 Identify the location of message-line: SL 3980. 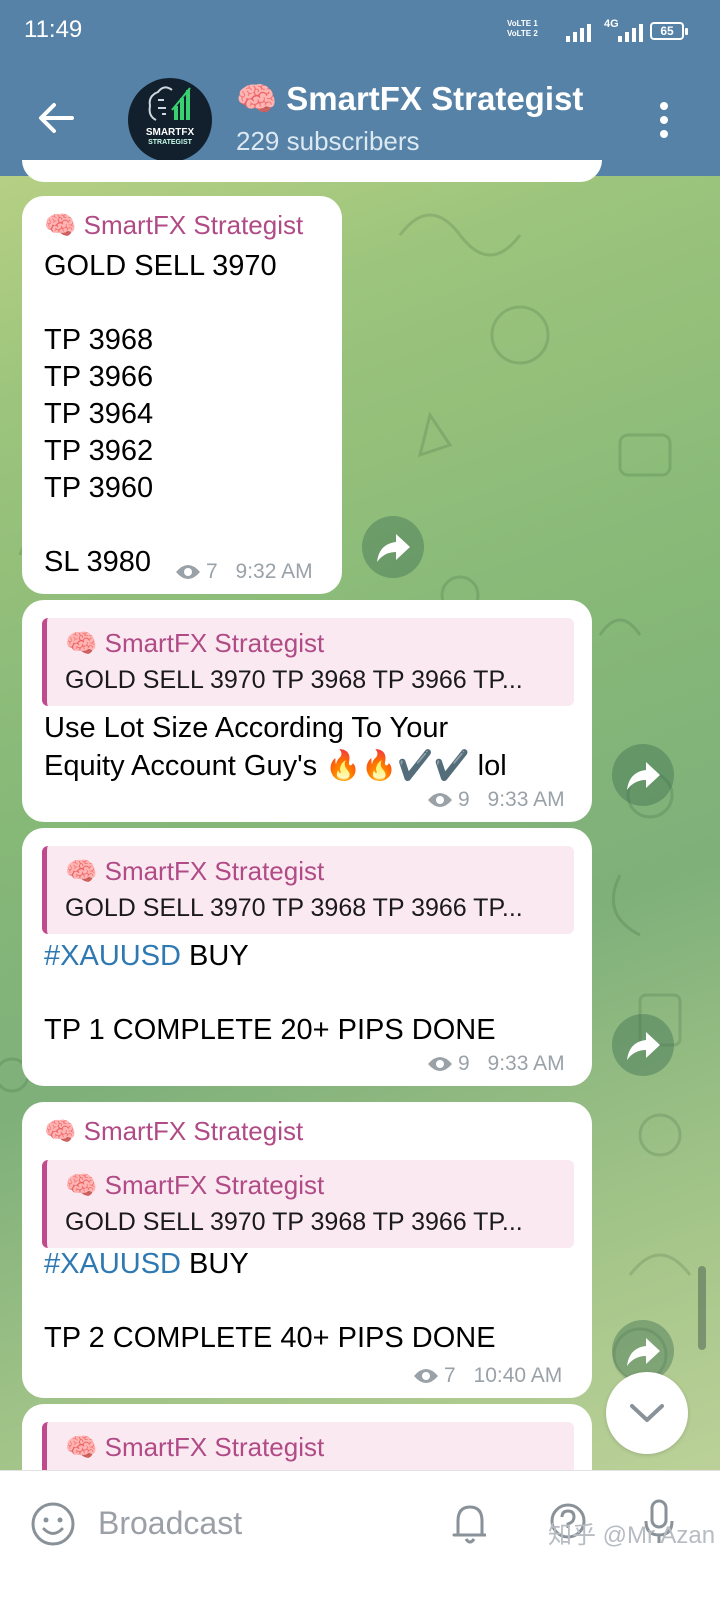
(97, 562).